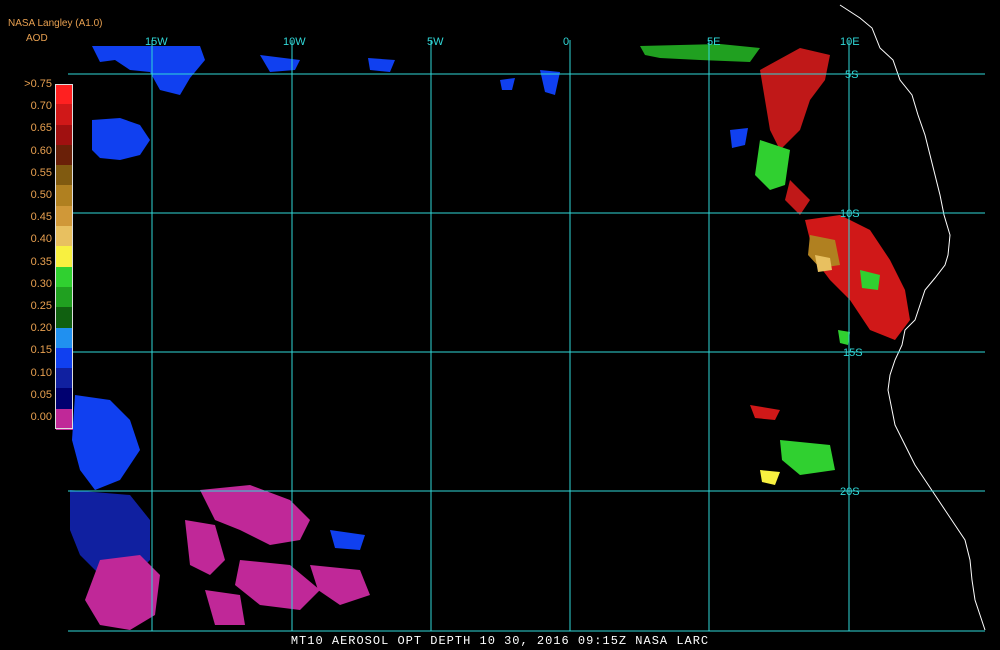 This screenshot has height=650, width=1000. I want to click on lat-label-15s: 15S, so click(853, 353).